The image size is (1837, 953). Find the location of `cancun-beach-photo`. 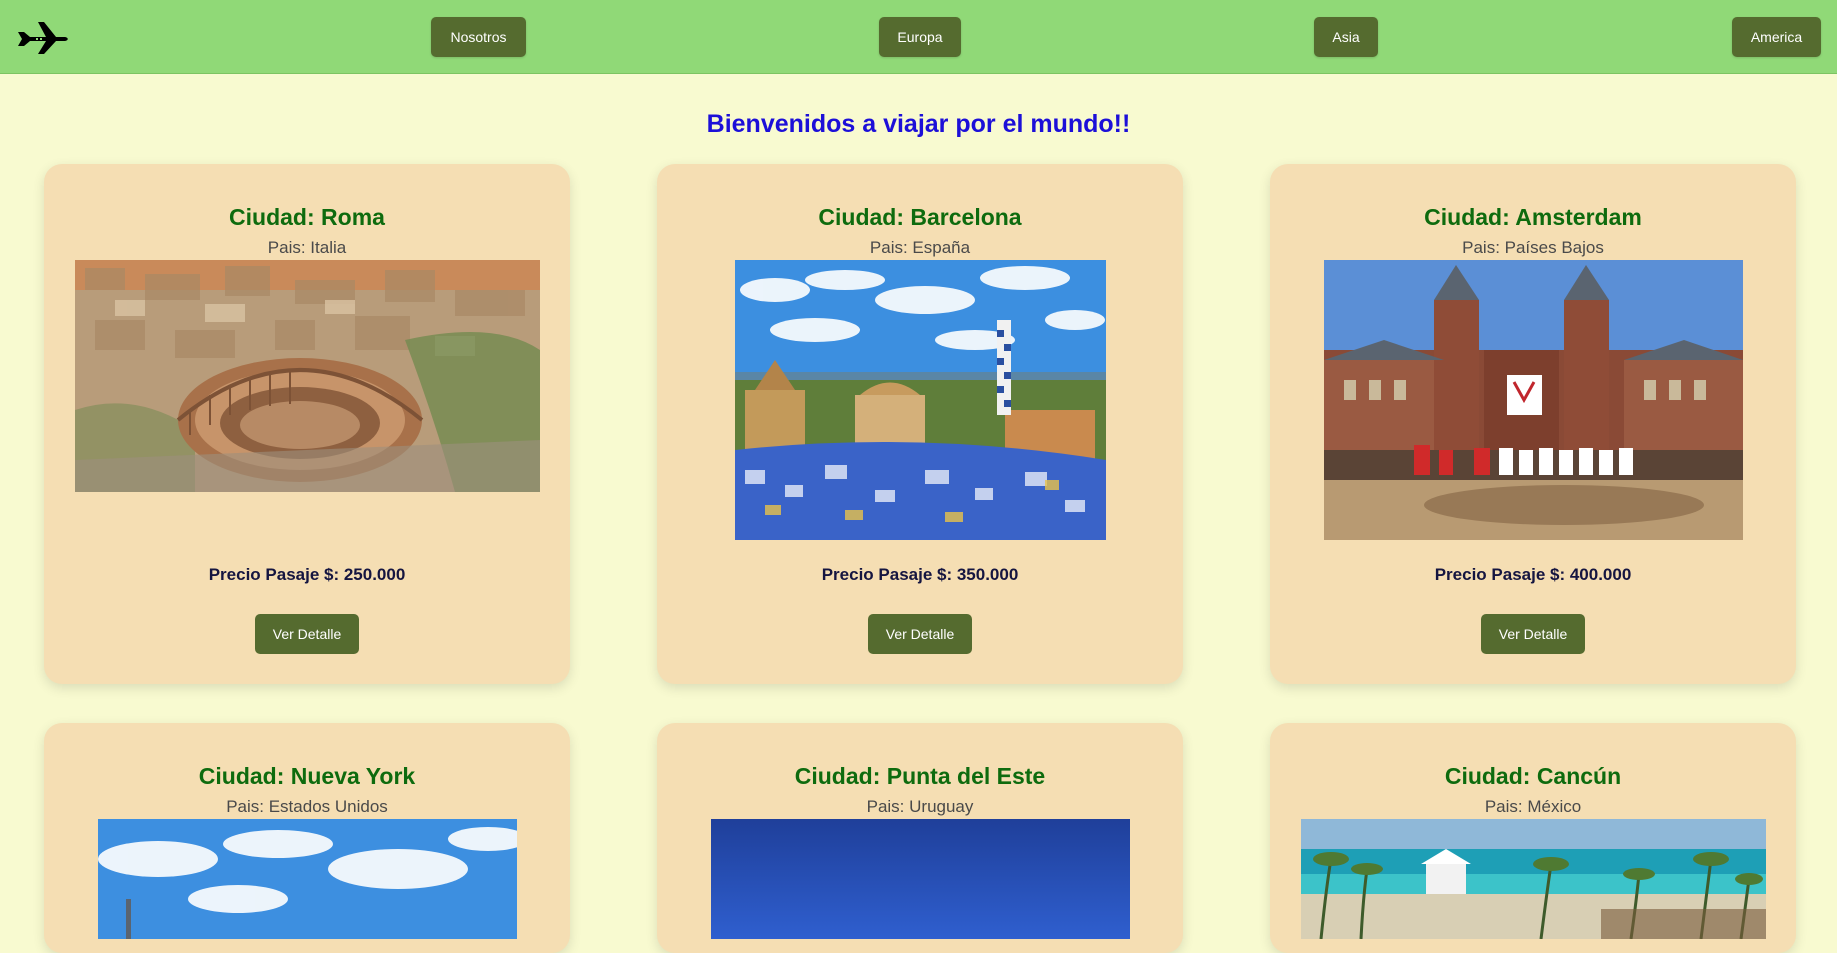

cancun-beach-photo is located at coordinates (1533, 879).